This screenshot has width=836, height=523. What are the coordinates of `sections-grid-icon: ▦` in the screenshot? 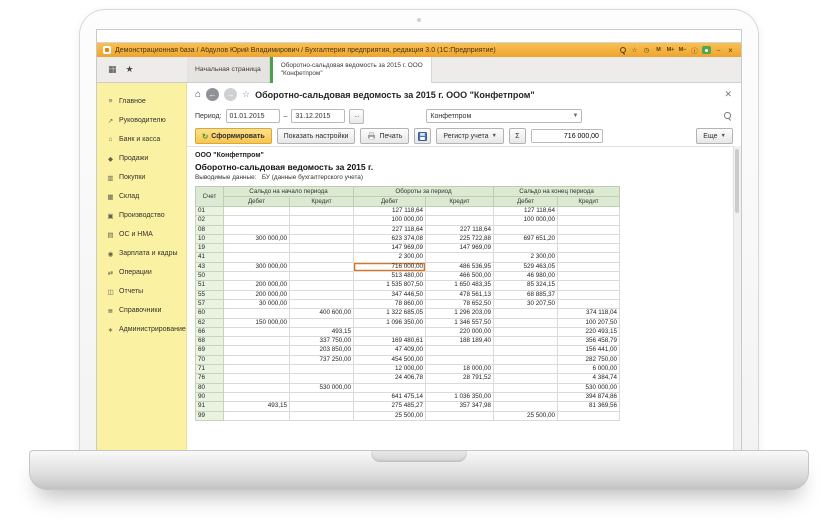 It's located at (112, 69).